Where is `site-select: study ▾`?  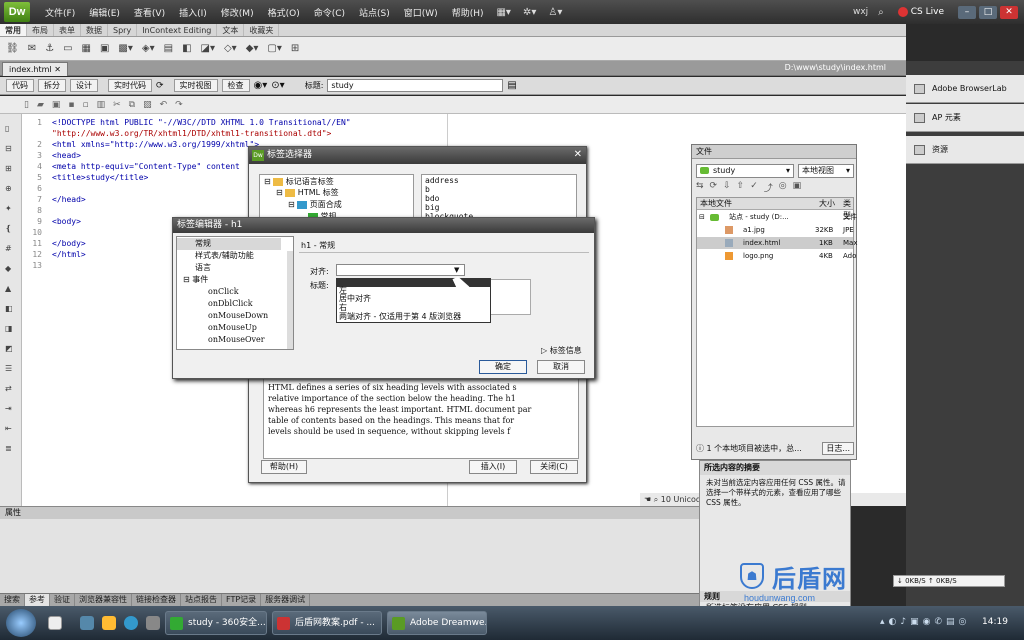
site-select: study ▾ is located at coordinates (745, 171).